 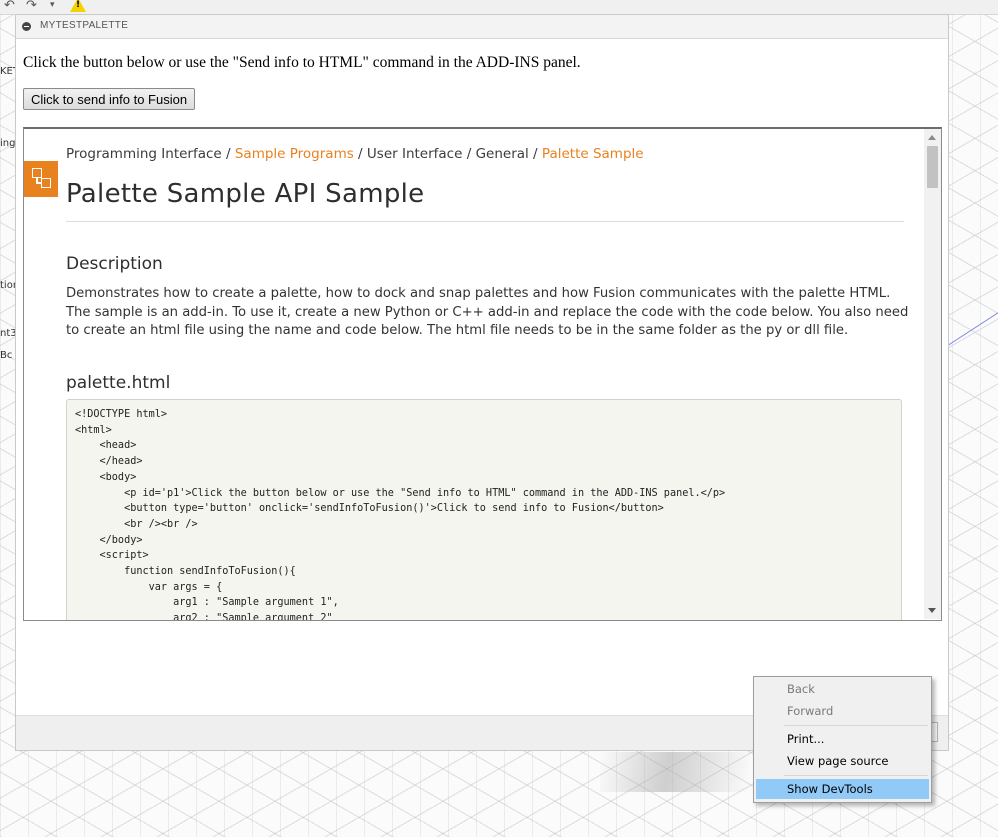 I want to click on dropdown-icon: ▾, so click(x=52, y=5).